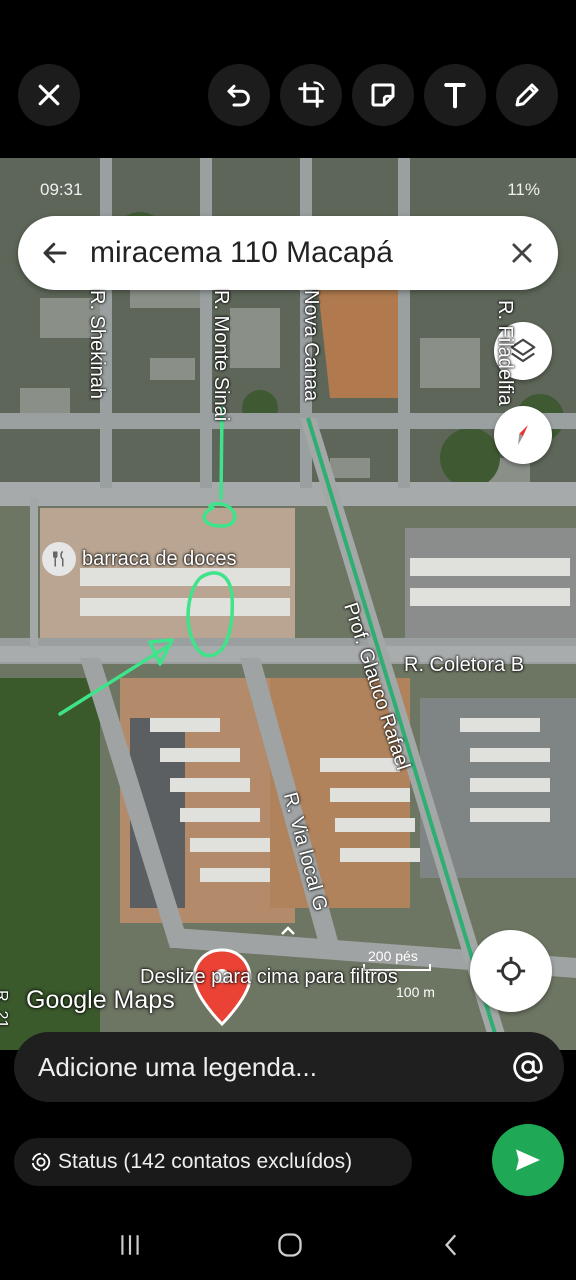 The height and width of the screenshot is (1280, 576). I want to click on maps-search-bar: miracema 110 Macapá, so click(288, 253).